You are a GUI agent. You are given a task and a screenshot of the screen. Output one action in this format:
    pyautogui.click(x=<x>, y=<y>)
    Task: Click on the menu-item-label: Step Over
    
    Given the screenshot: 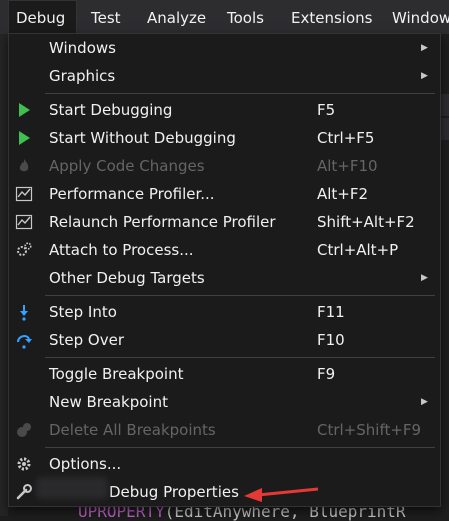 What is the action you would take?
    pyautogui.click(x=86, y=340)
    